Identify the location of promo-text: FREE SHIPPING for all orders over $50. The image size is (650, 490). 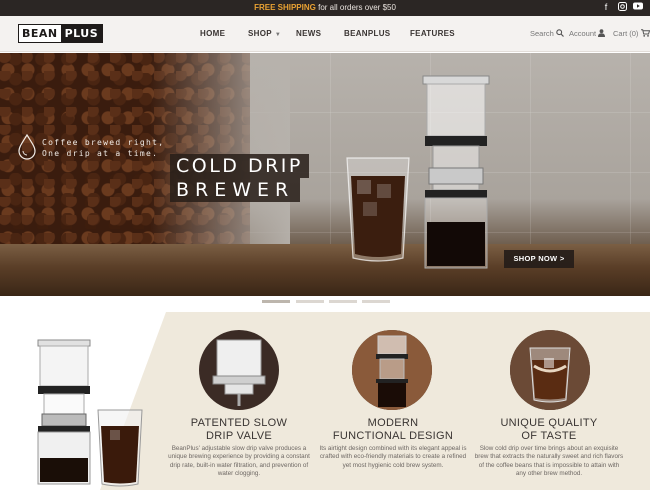
(325, 7).